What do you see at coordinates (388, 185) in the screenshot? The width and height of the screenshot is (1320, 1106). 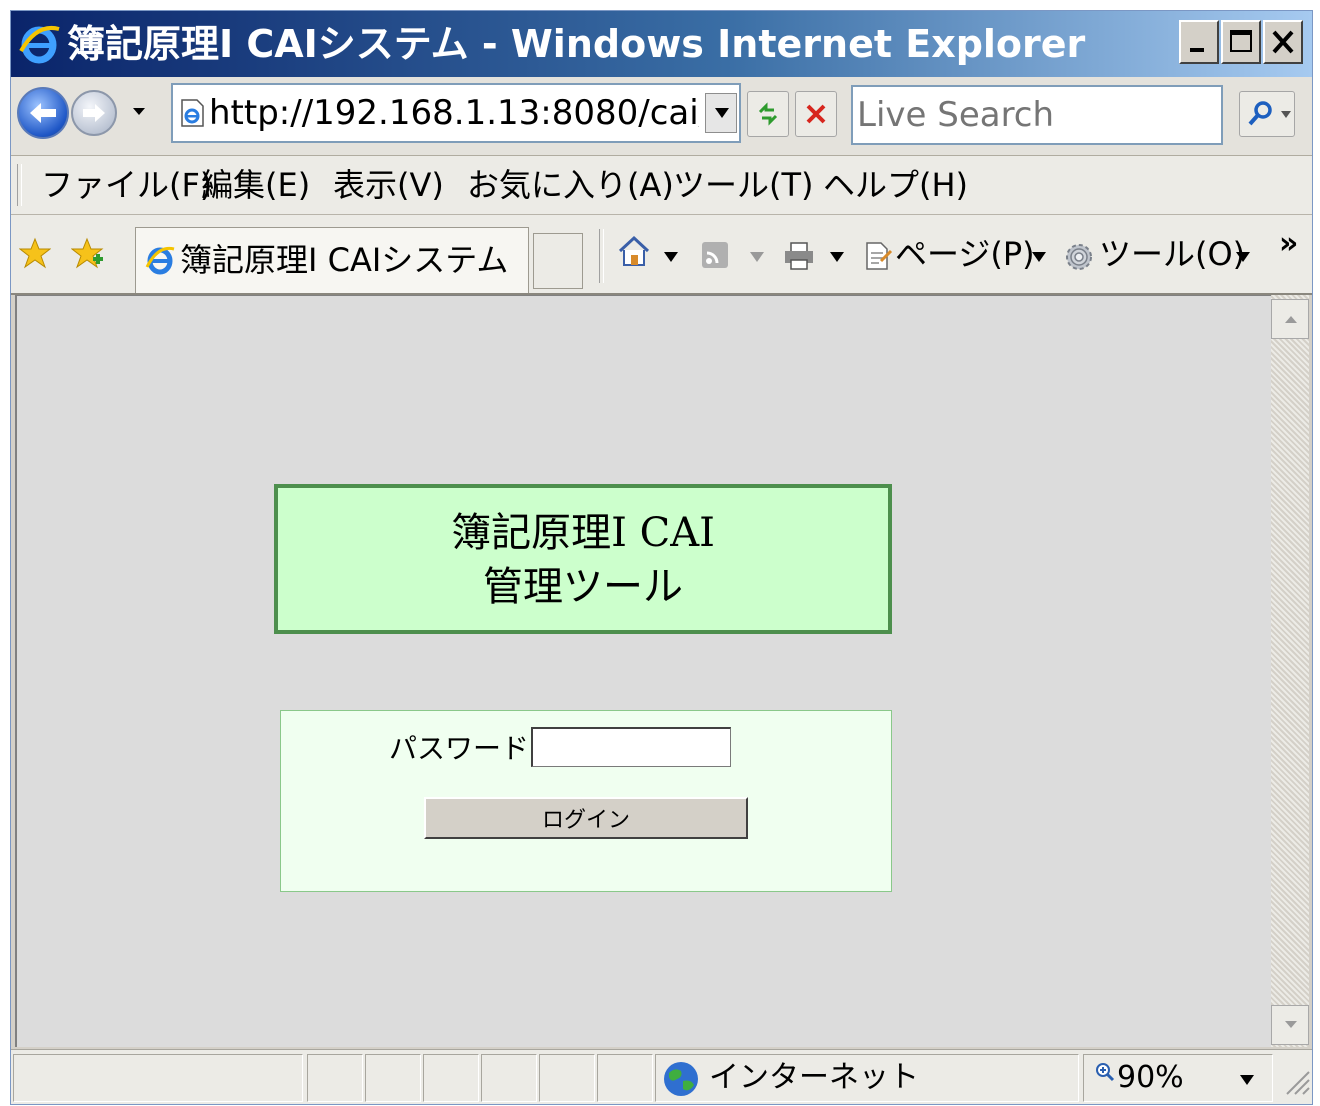 I see `menu-view: 表示(V)` at bounding box center [388, 185].